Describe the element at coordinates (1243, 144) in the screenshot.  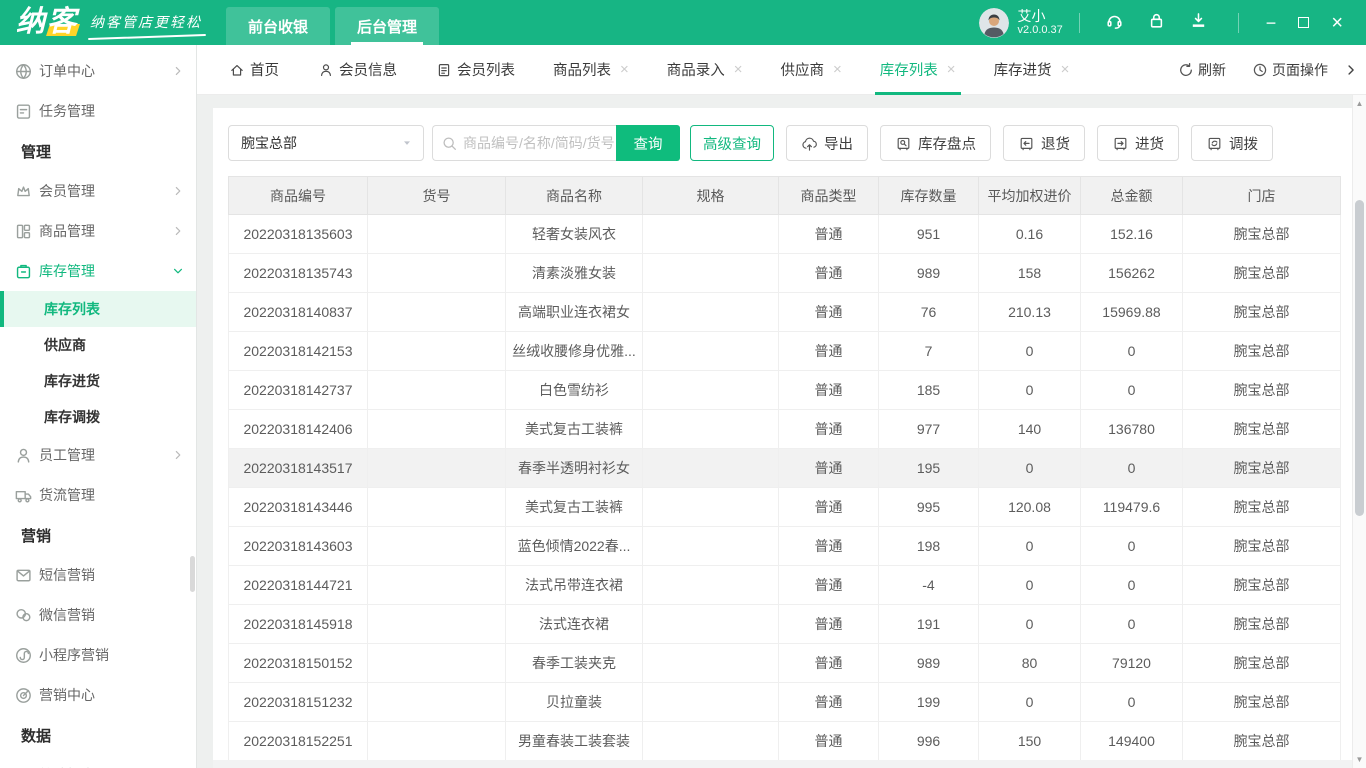
I see `button-label: 调拨` at that location.